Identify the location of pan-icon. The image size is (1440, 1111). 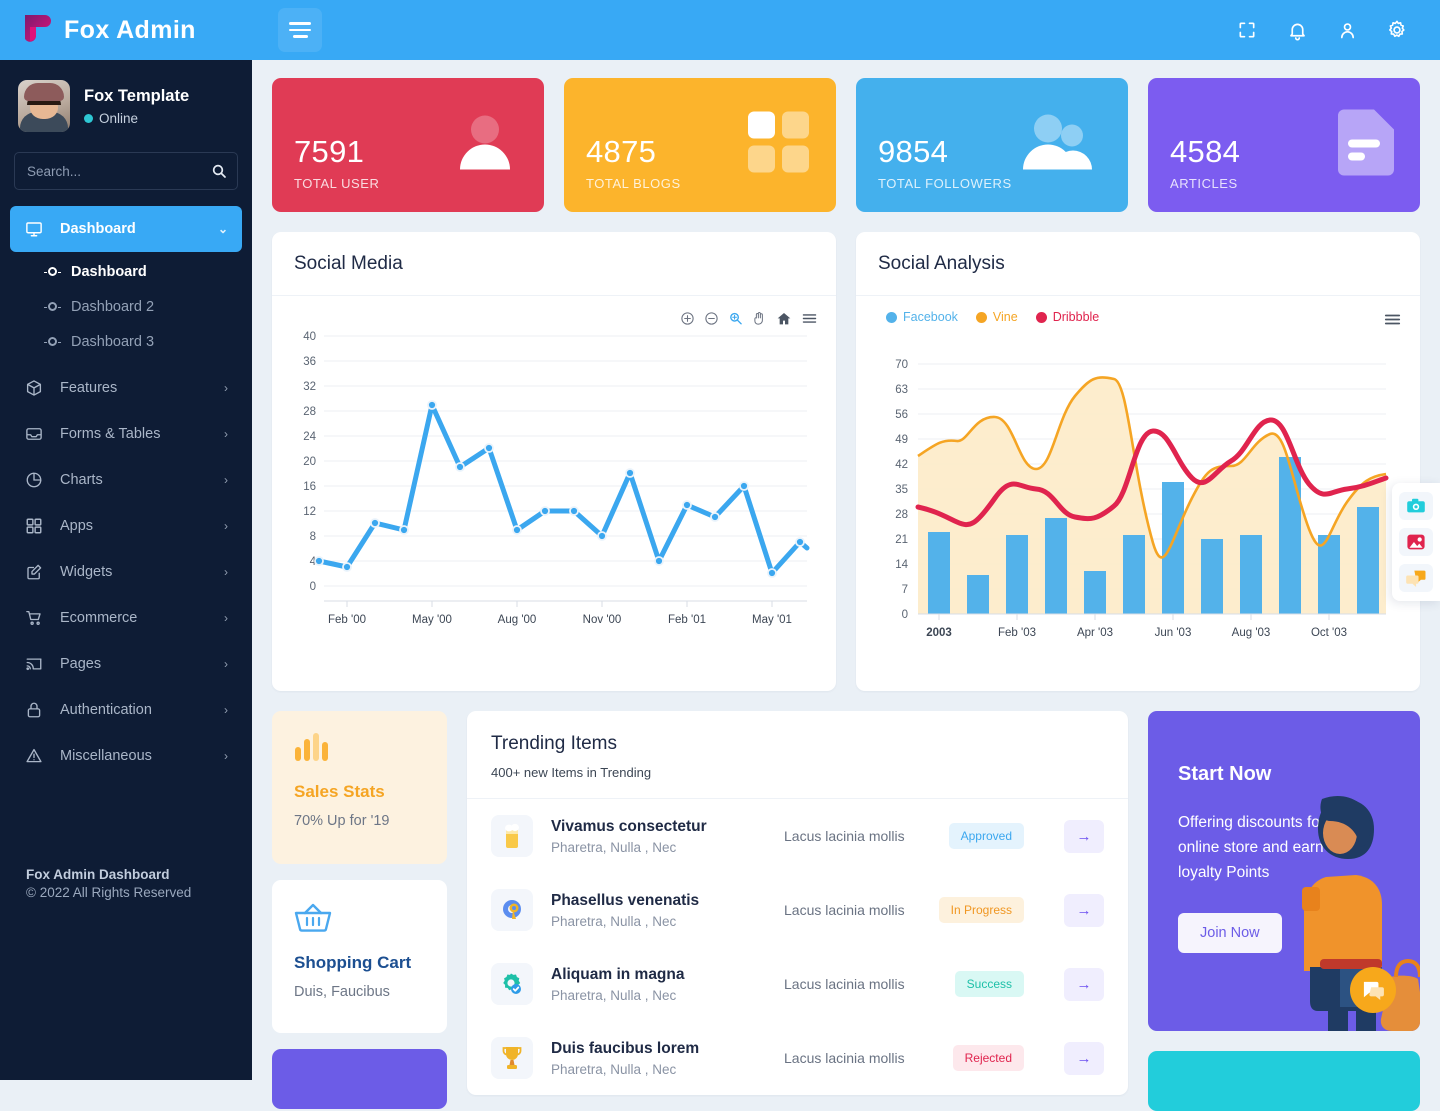
(759, 321).